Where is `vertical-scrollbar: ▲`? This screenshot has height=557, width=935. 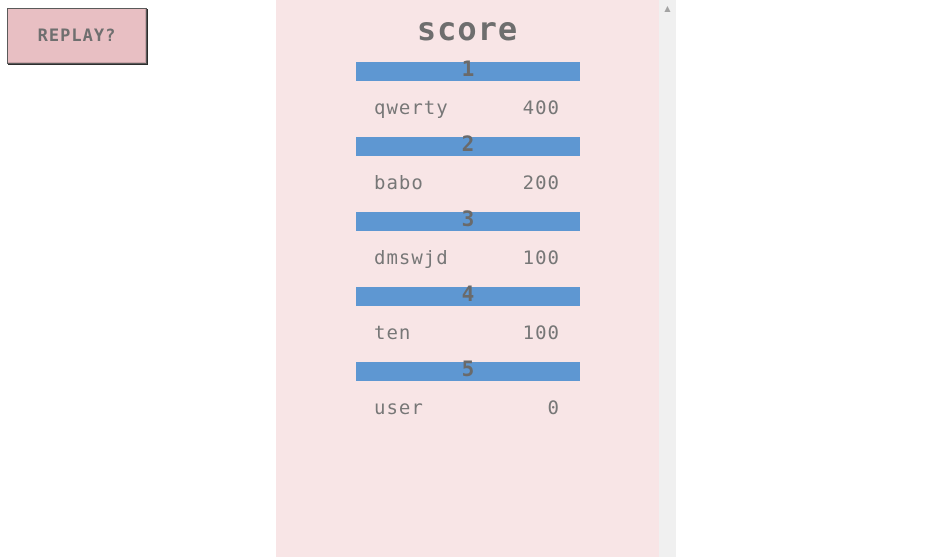
vertical-scrollbar: ▲ is located at coordinates (667, 278).